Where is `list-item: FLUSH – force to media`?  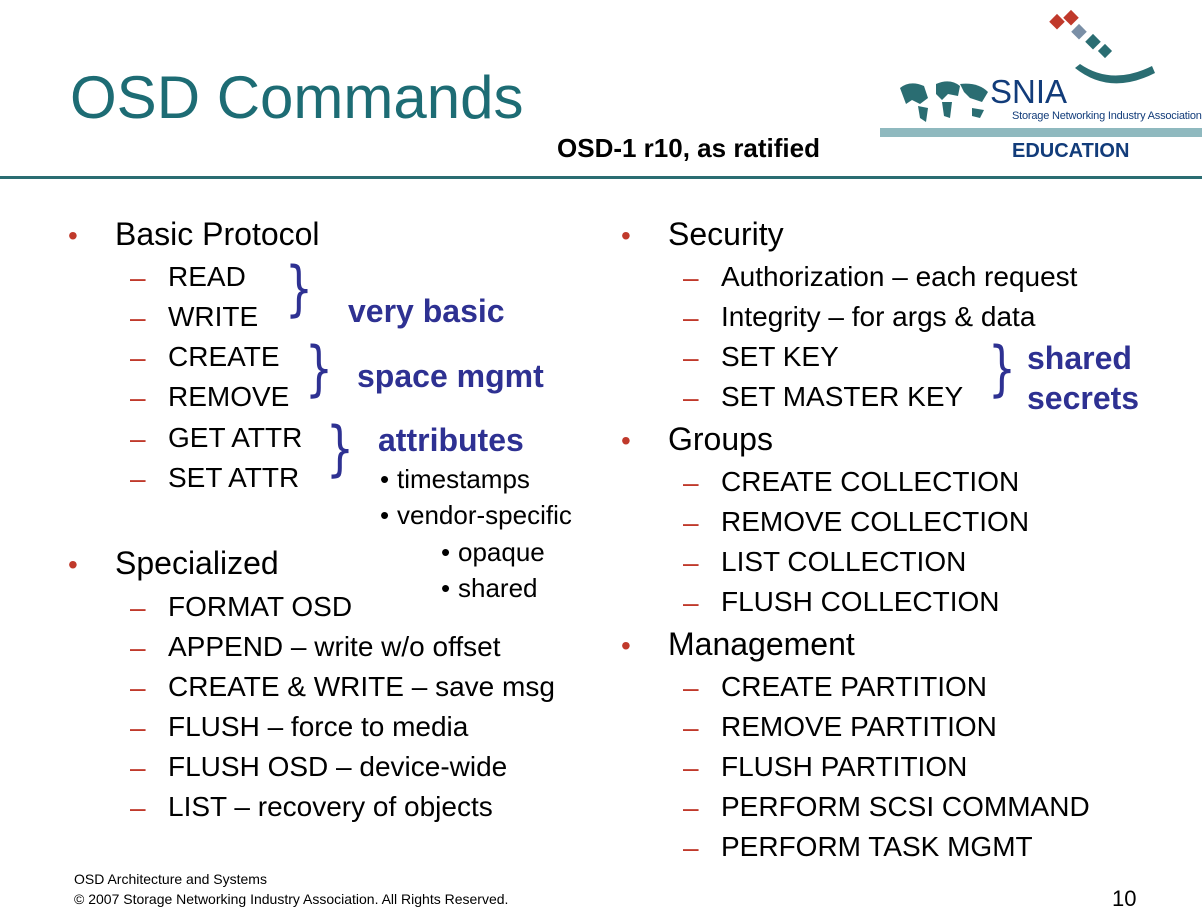 list-item: FLUSH – force to media is located at coordinates (318, 726).